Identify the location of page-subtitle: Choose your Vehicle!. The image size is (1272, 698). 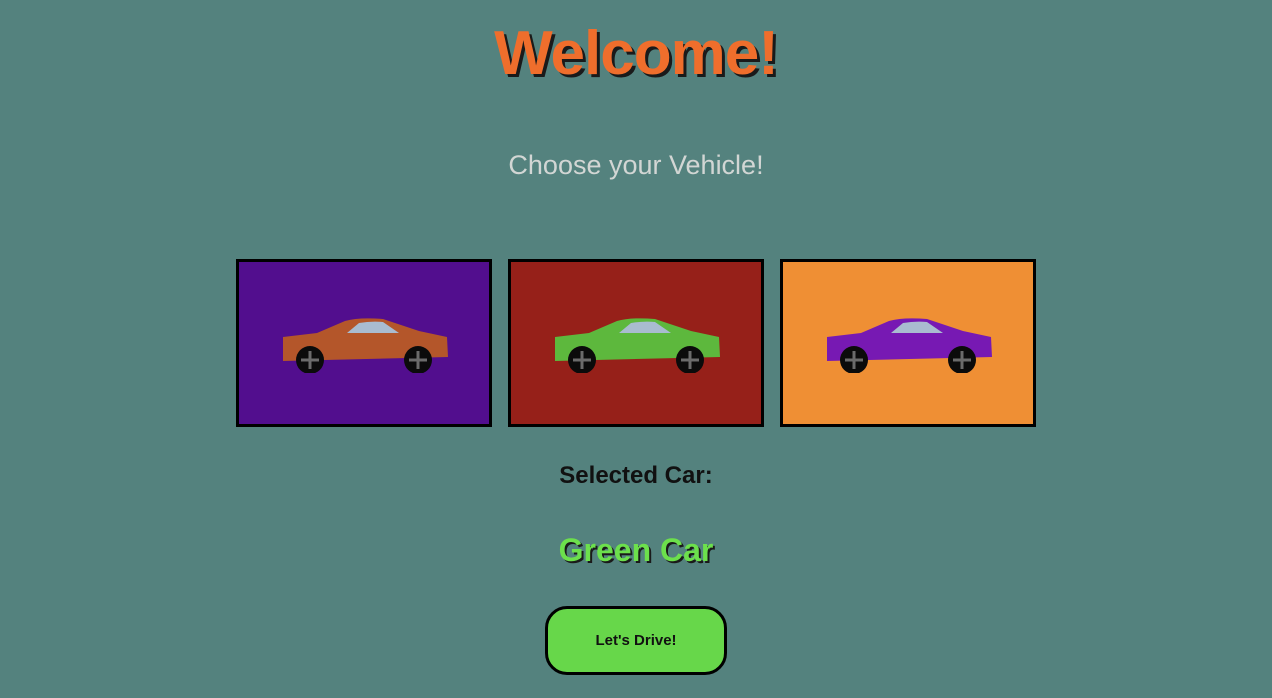
(636, 165).